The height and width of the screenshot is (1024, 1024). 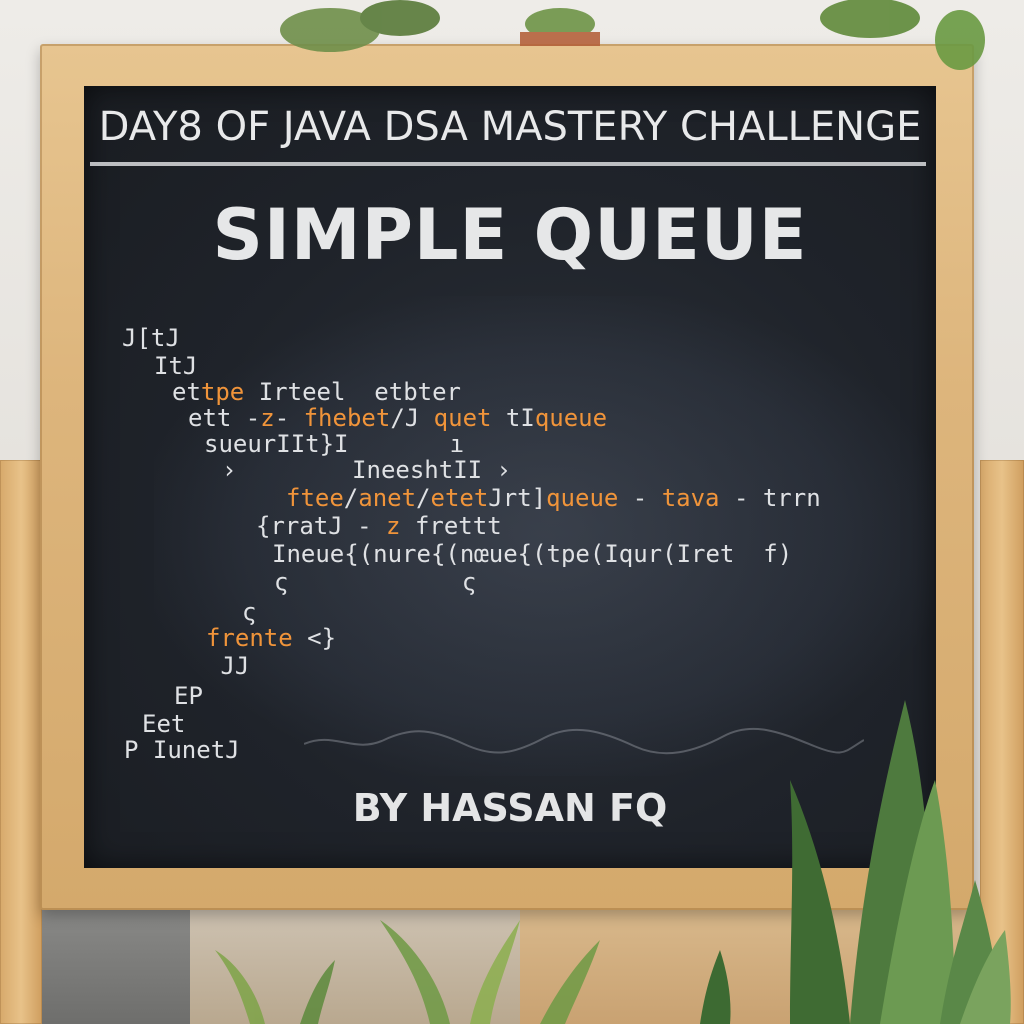 What do you see at coordinates (451, 526) in the screenshot?
I see `code-text: frettt` at bounding box center [451, 526].